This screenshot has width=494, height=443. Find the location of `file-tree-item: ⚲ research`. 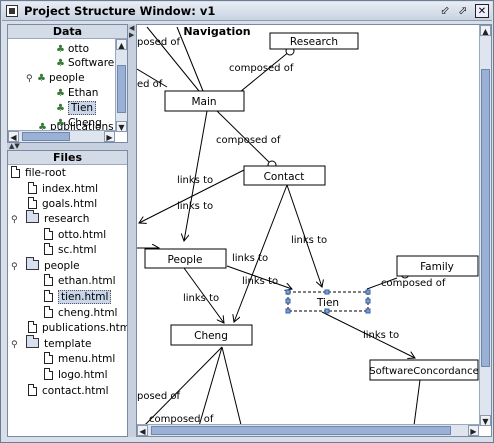

file-tree-item: ⚲ research is located at coordinates (50, 219).